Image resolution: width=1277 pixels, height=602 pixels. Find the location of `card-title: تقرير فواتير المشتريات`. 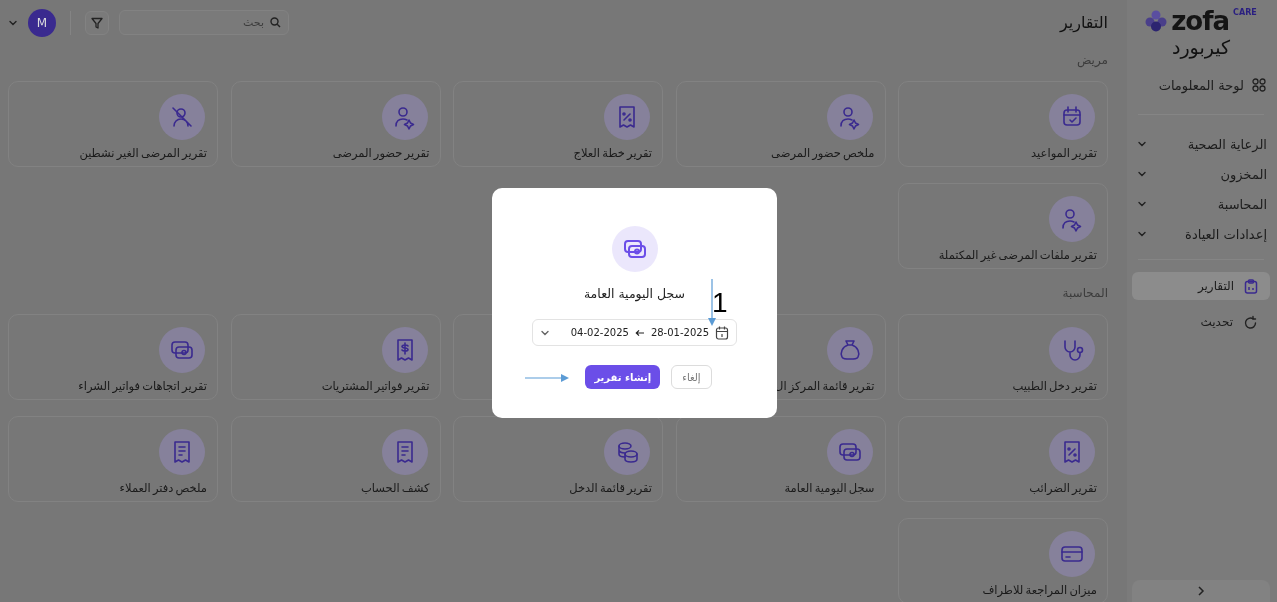

card-title: تقرير فواتير المشتريات is located at coordinates (375, 386).